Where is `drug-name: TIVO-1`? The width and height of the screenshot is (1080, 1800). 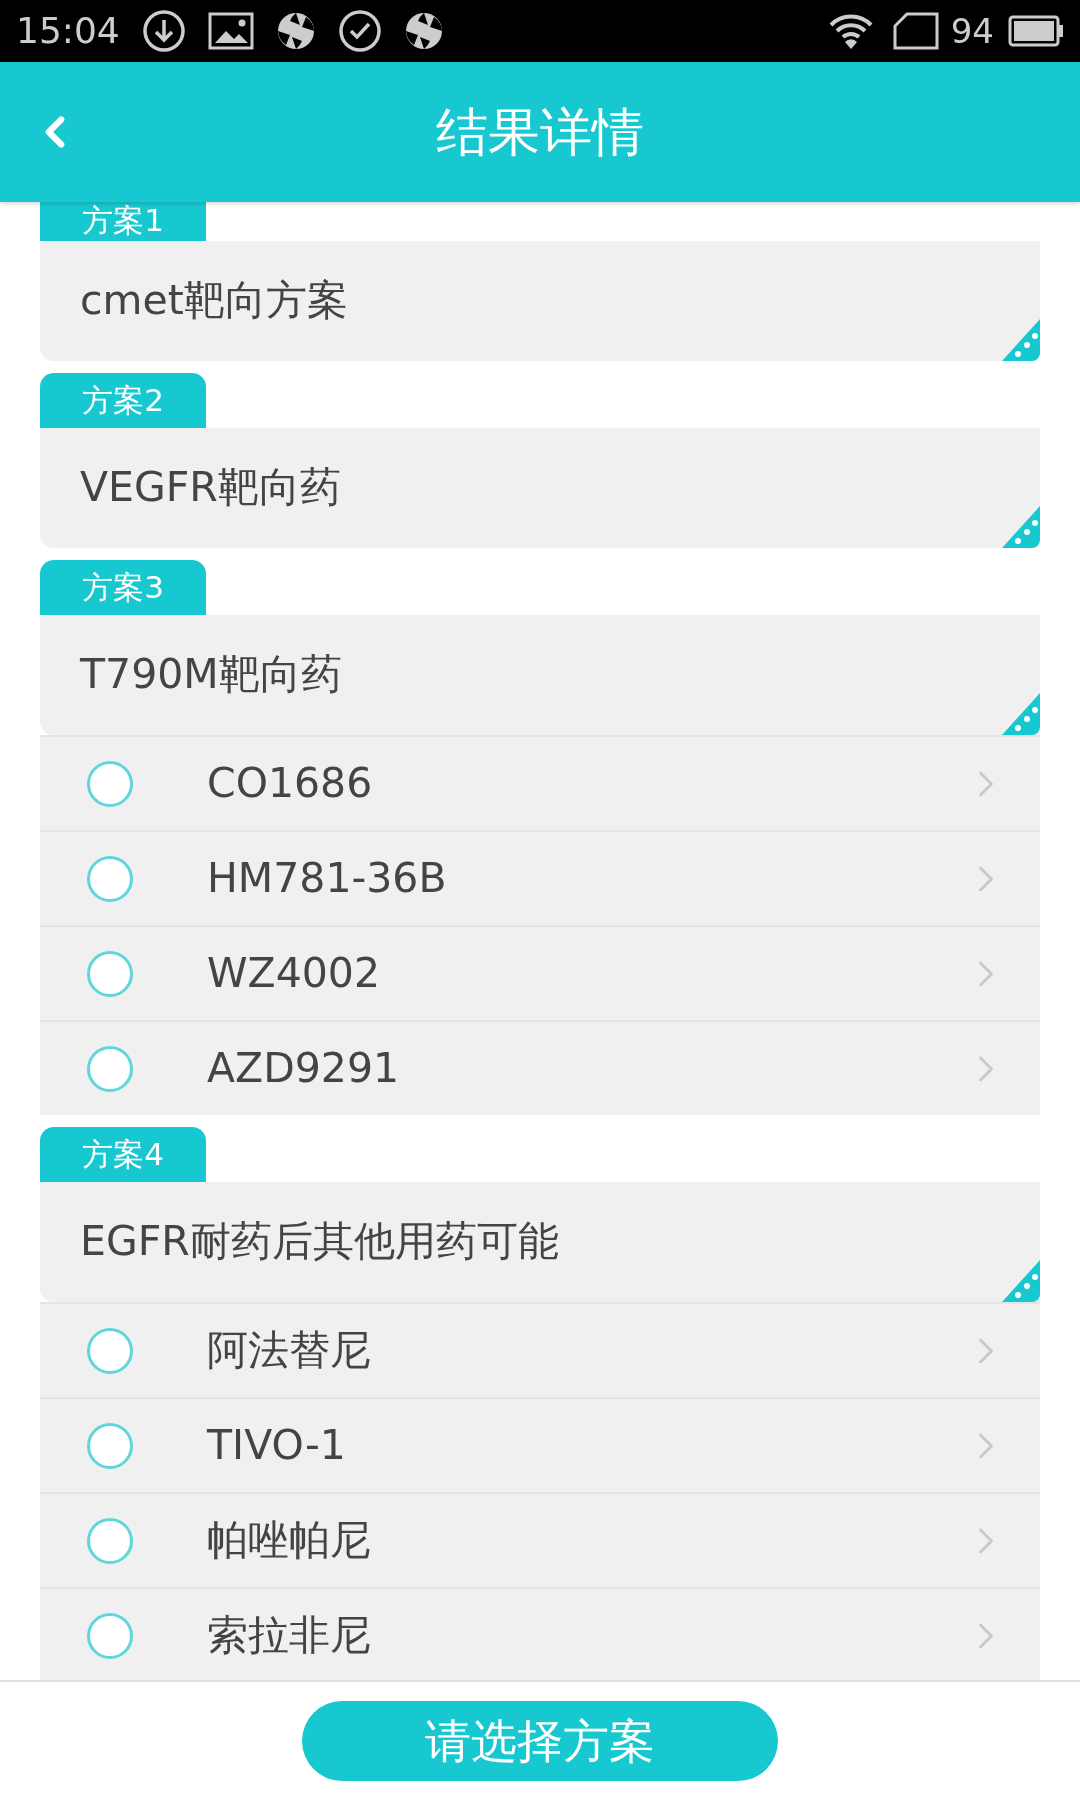
drug-name: TIVO-1 is located at coordinates (276, 1445).